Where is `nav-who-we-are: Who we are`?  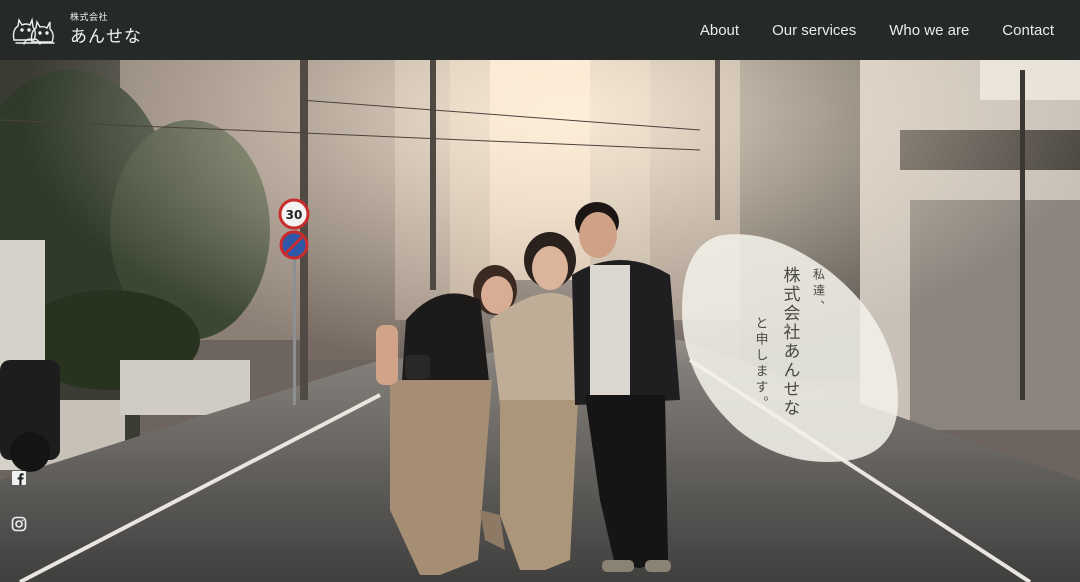 nav-who-we-are: Who we are is located at coordinates (929, 30).